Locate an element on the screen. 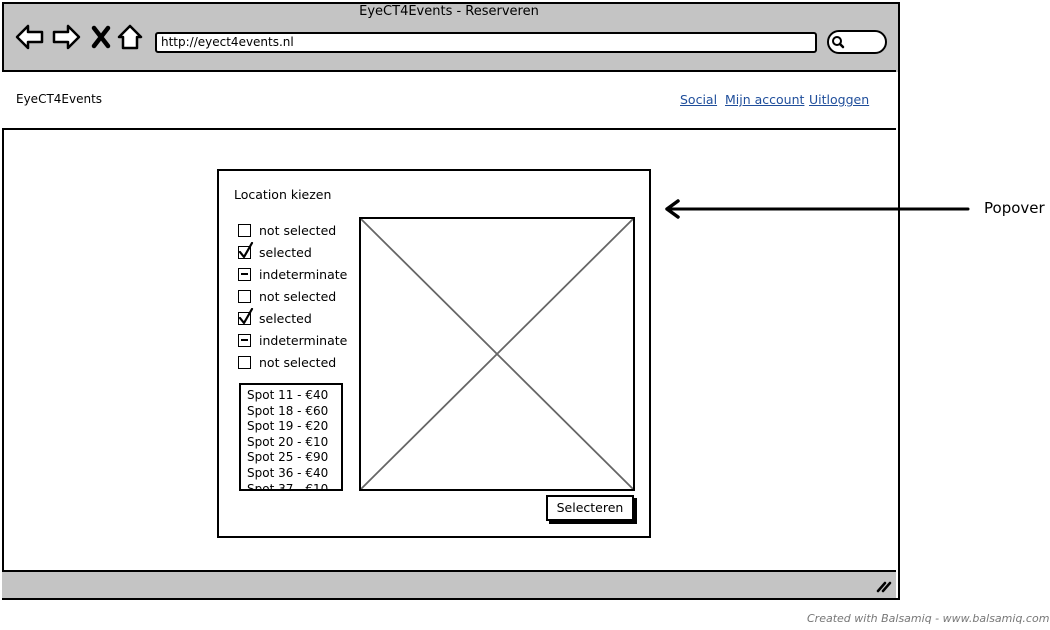 This screenshot has width=1050, height=630. list-item: Spot 36 - €40 is located at coordinates (291, 474).